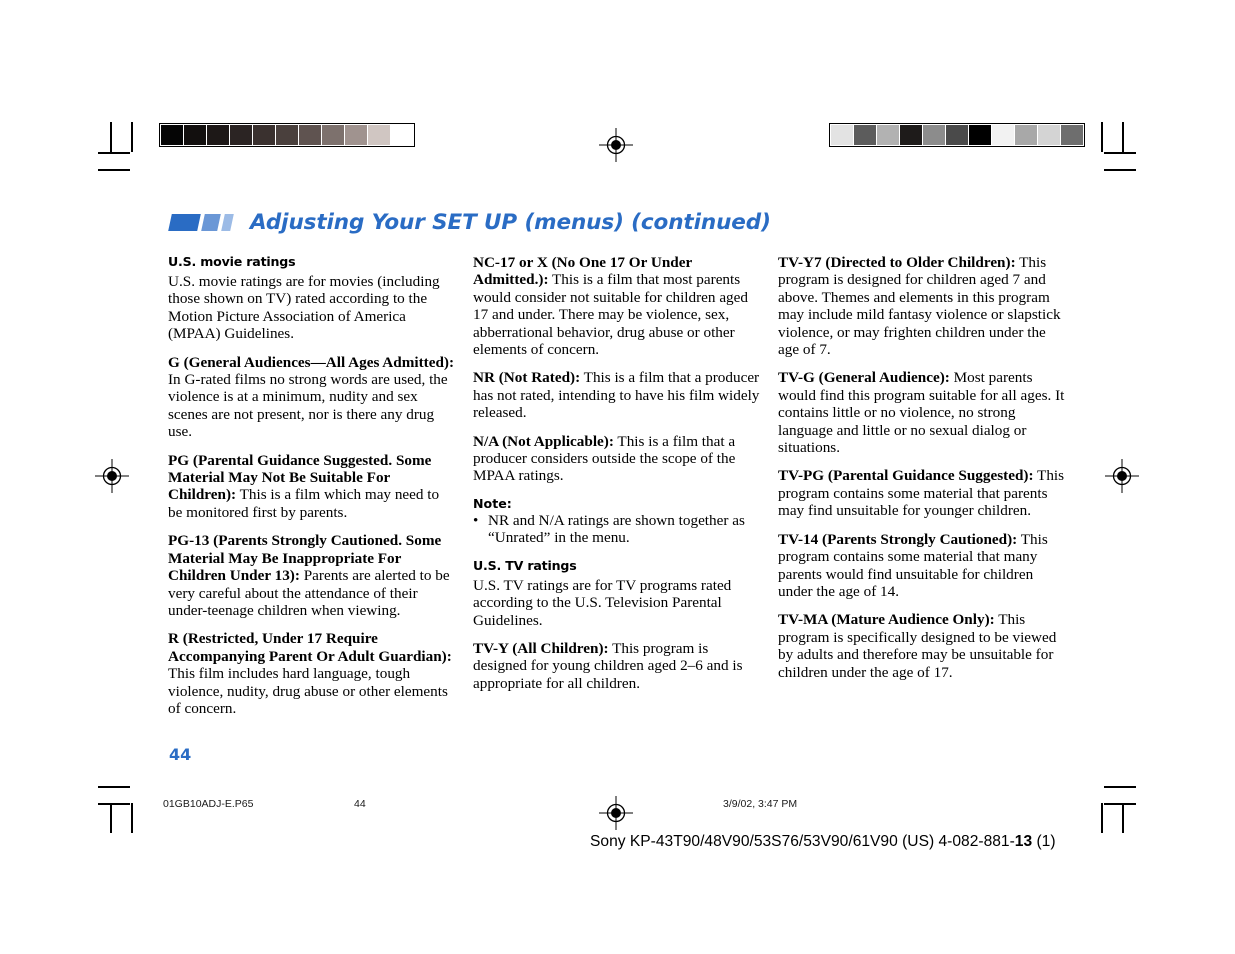 The height and width of the screenshot is (954, 1235). I want to click on calibration-bar-right, so click(957, 135).